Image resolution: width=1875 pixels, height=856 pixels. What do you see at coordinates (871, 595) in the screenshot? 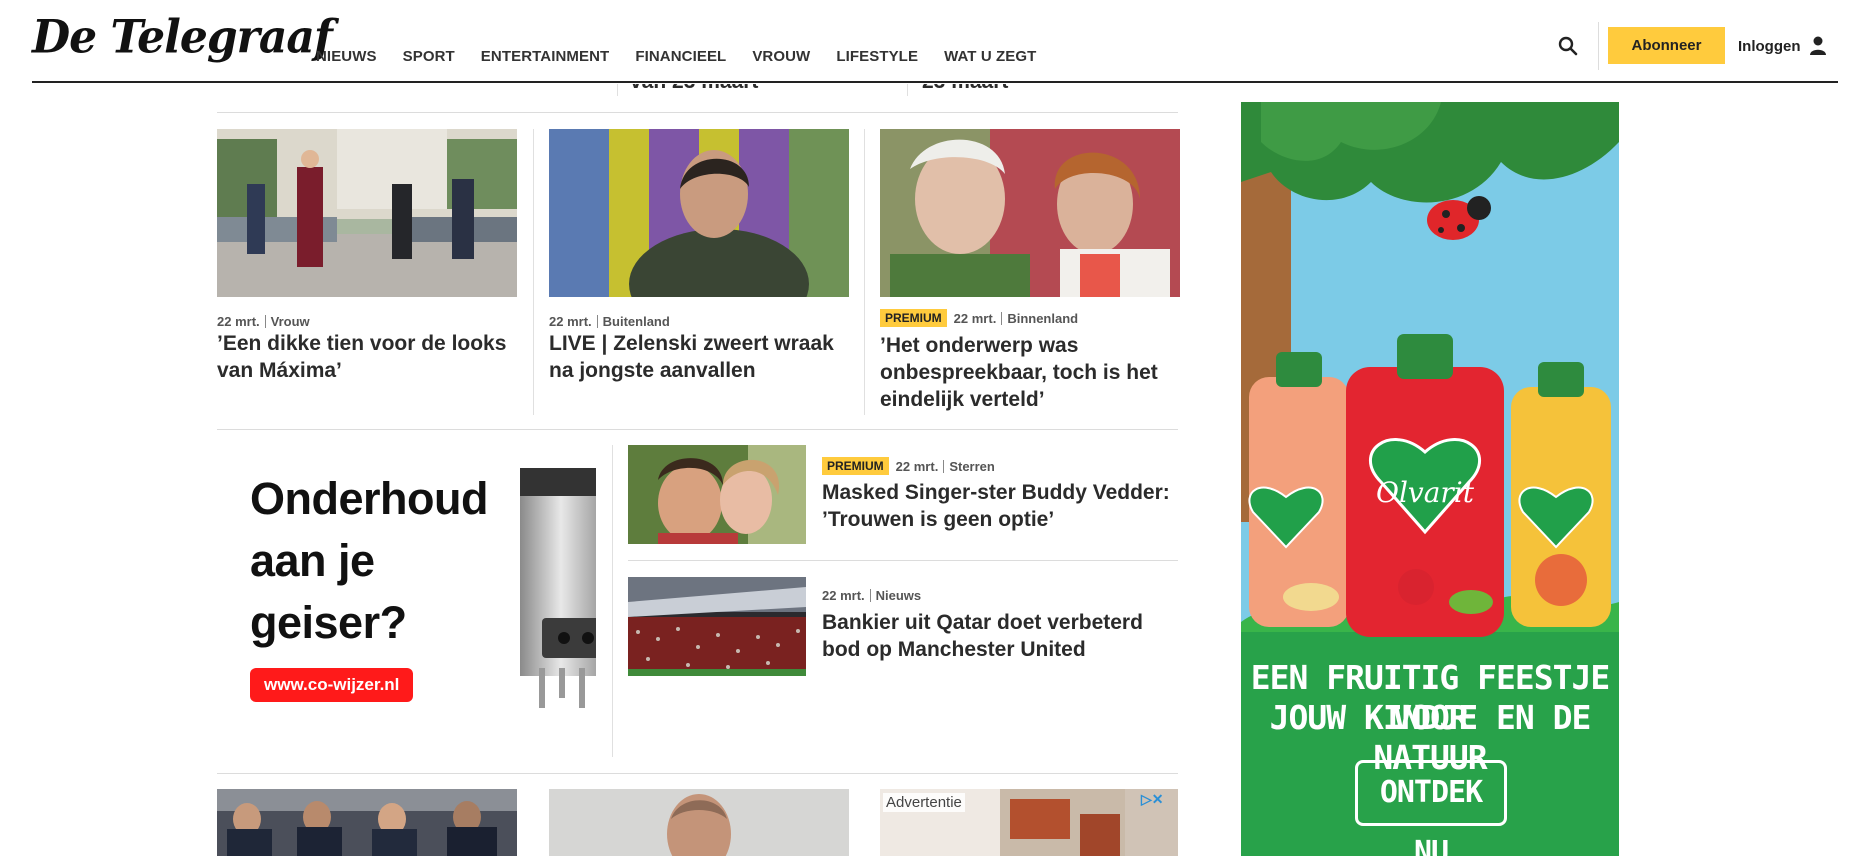
I see `article-meta: 22 mrt. Nieuws` at bounding box center [871, 595].